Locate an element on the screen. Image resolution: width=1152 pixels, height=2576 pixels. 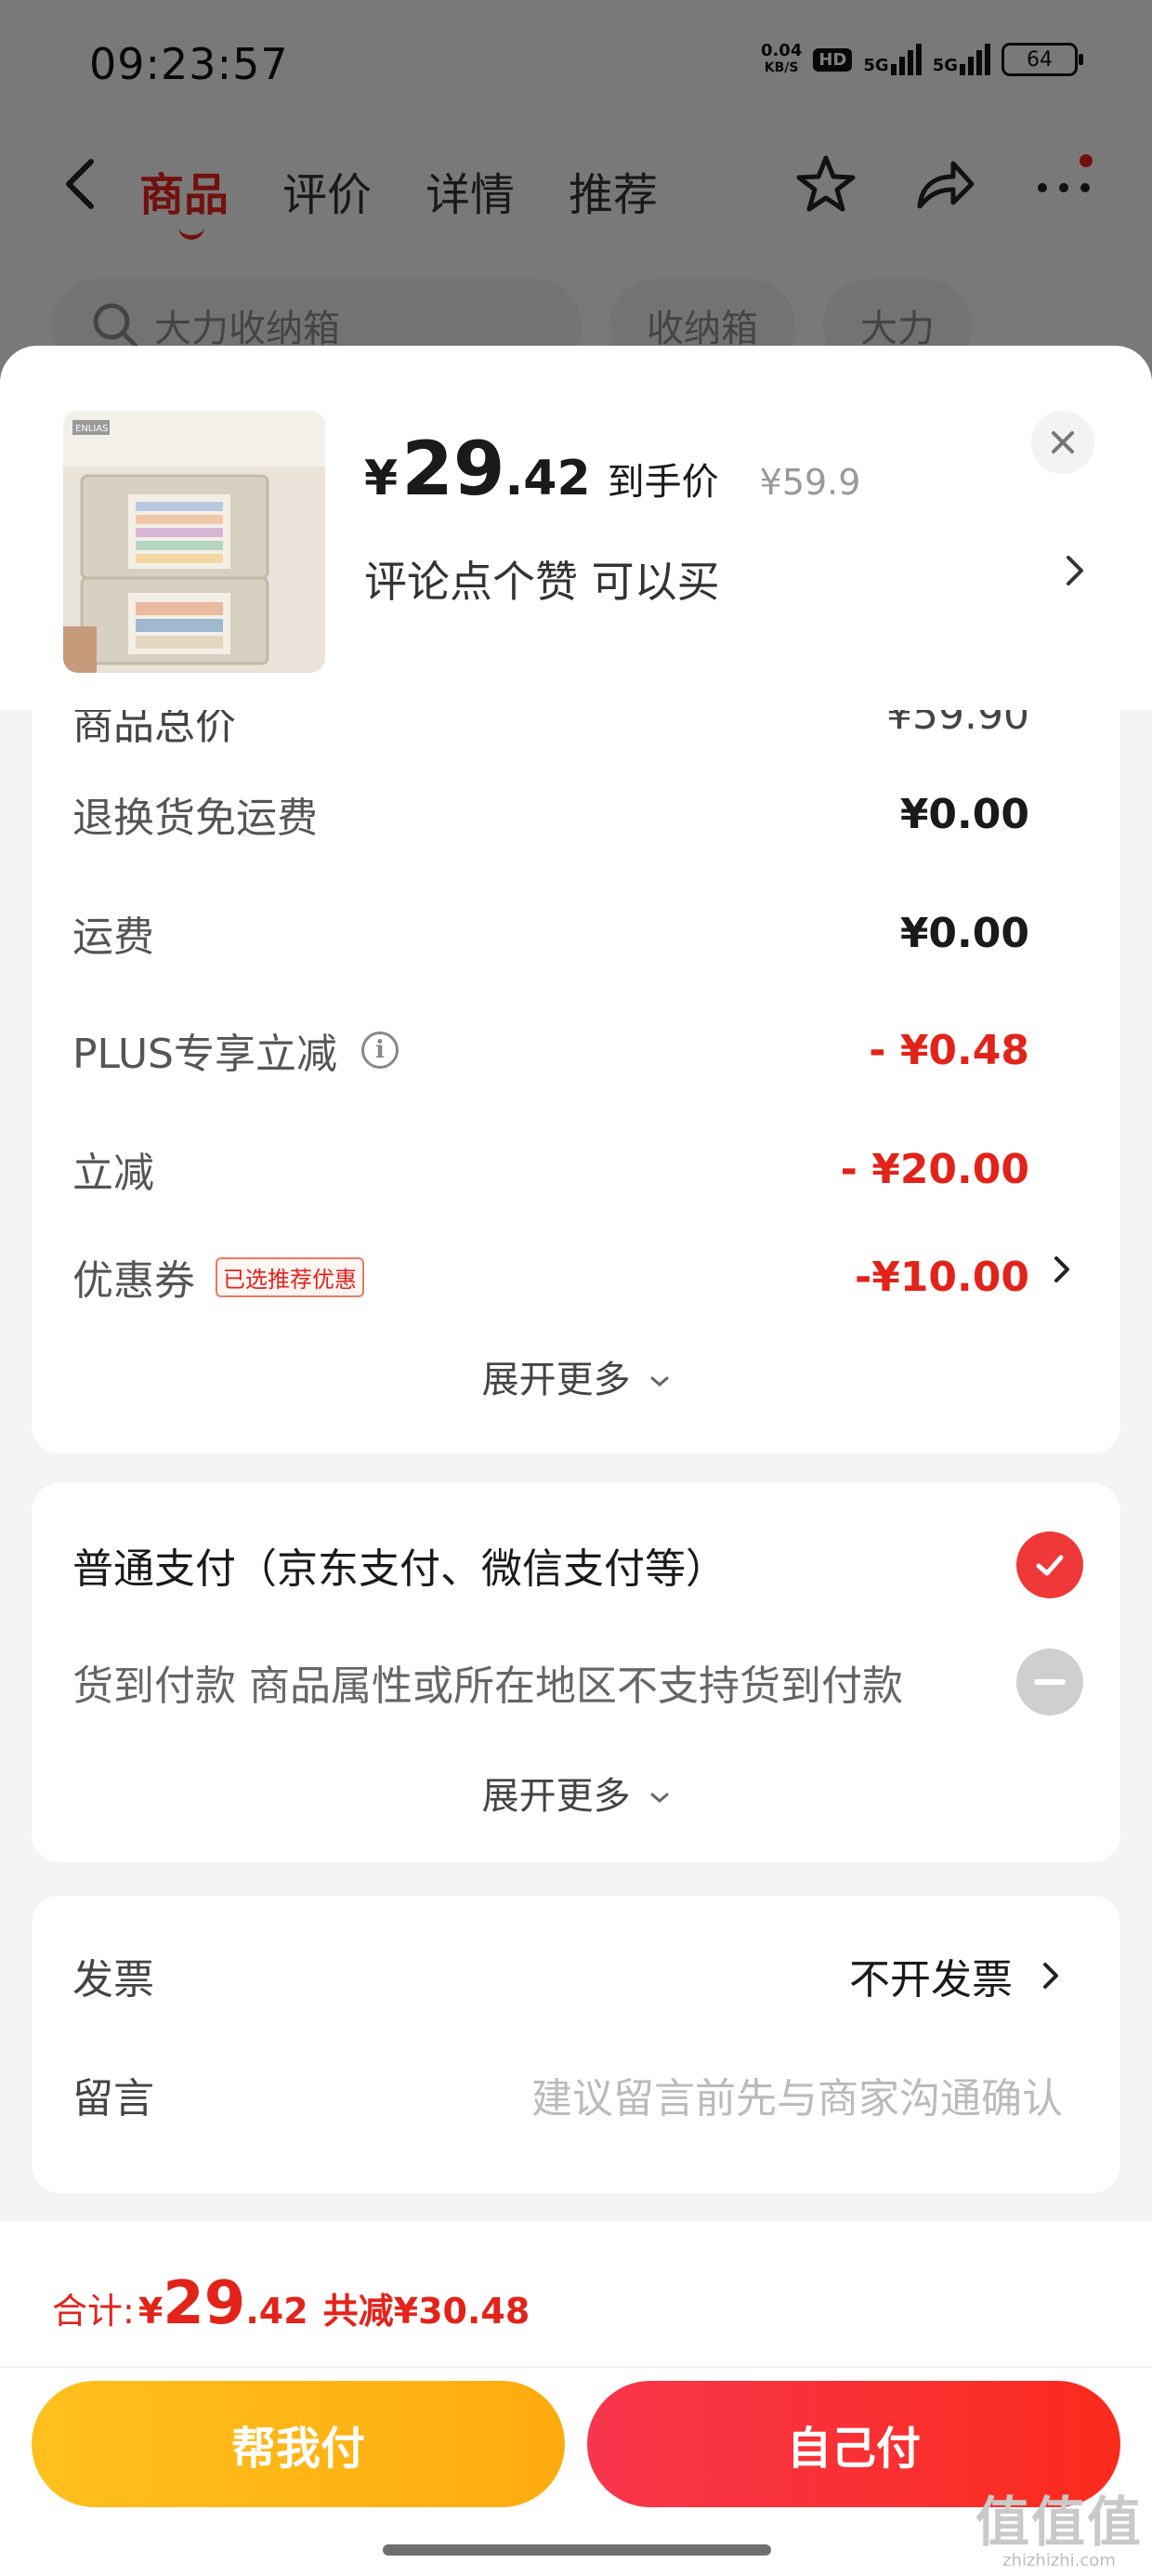
message-row: 留言 建议留言前先与商家沟通确认 is located at coordinates (567, 2094).